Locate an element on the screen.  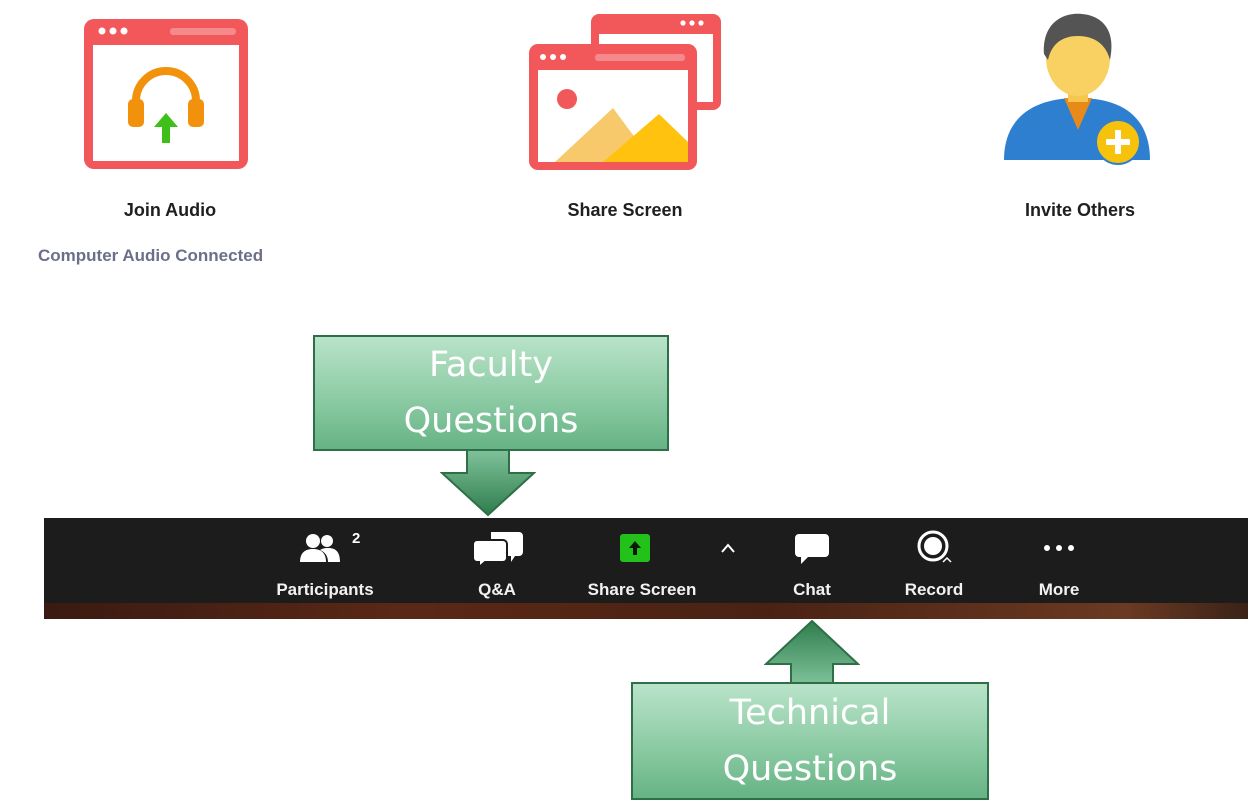
chat-button: Chat is located at coordinates (812, 560).